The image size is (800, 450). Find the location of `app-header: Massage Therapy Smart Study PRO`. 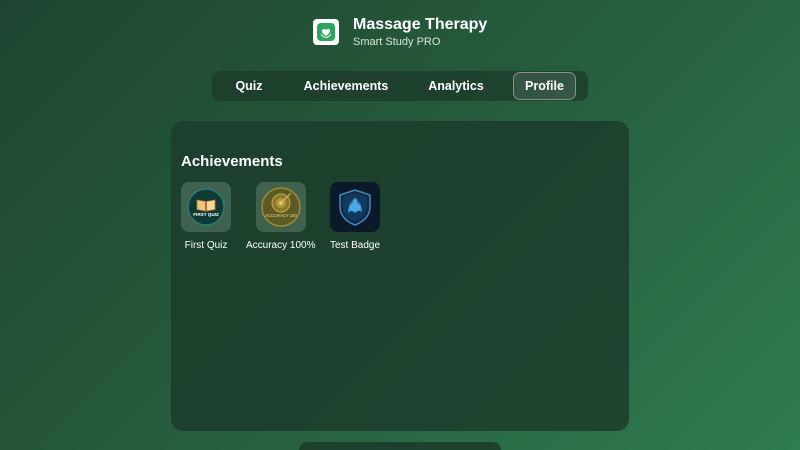

app-header: Massage Therapy Smart Study PRO is located at coordinates (400, 32).